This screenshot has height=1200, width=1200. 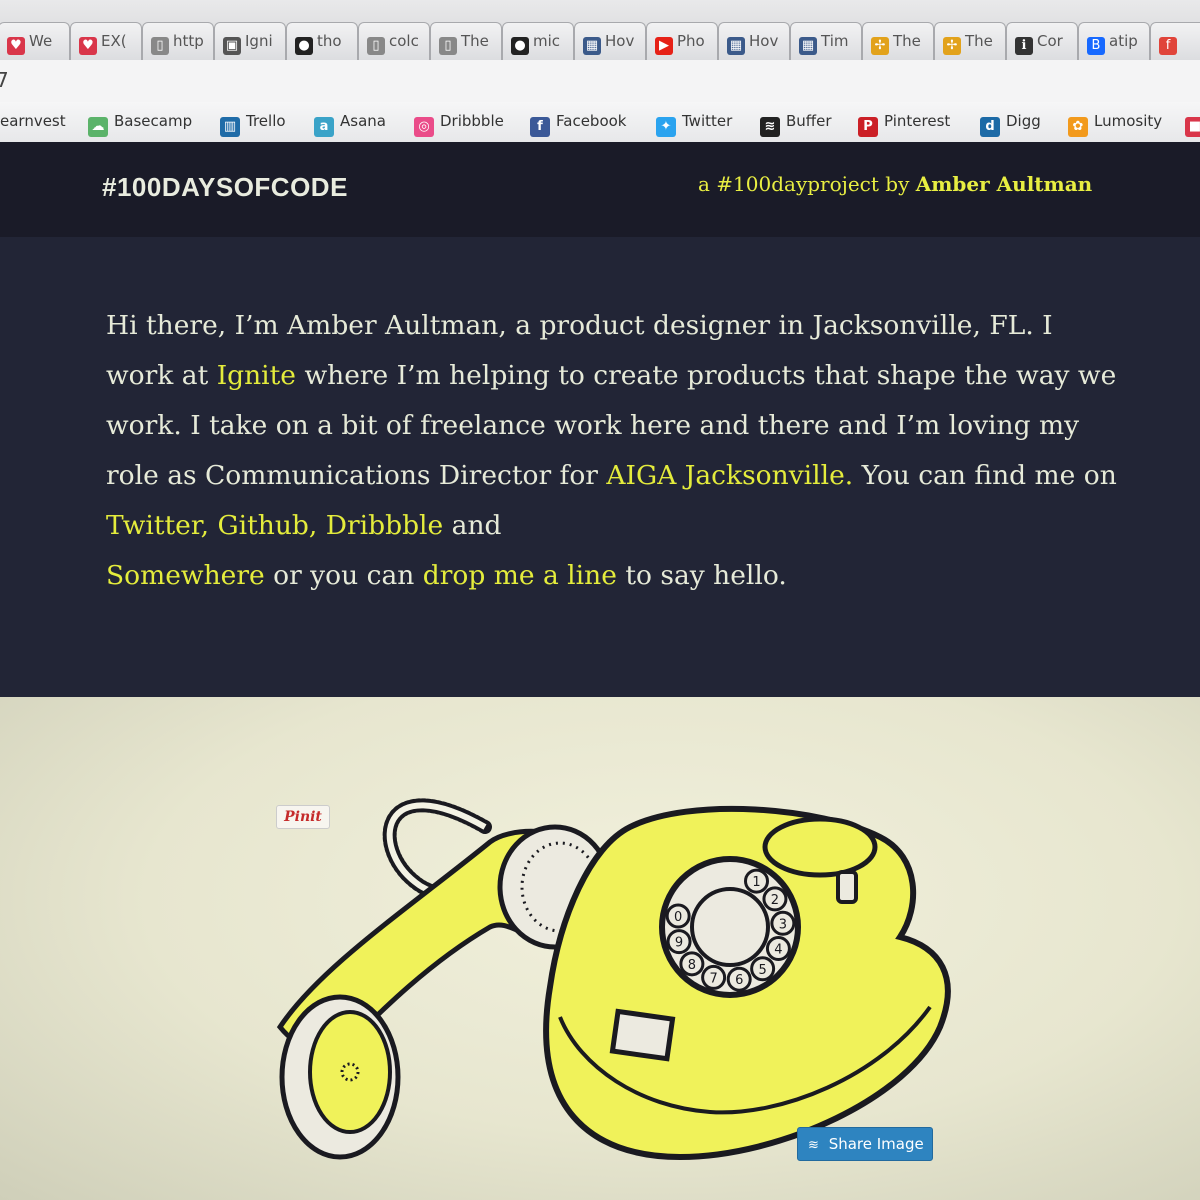 What do you see at coordinates (33, 121) in the screenshot?
I see `bookmark-item: earnvest` at bounding box center [33, 121].